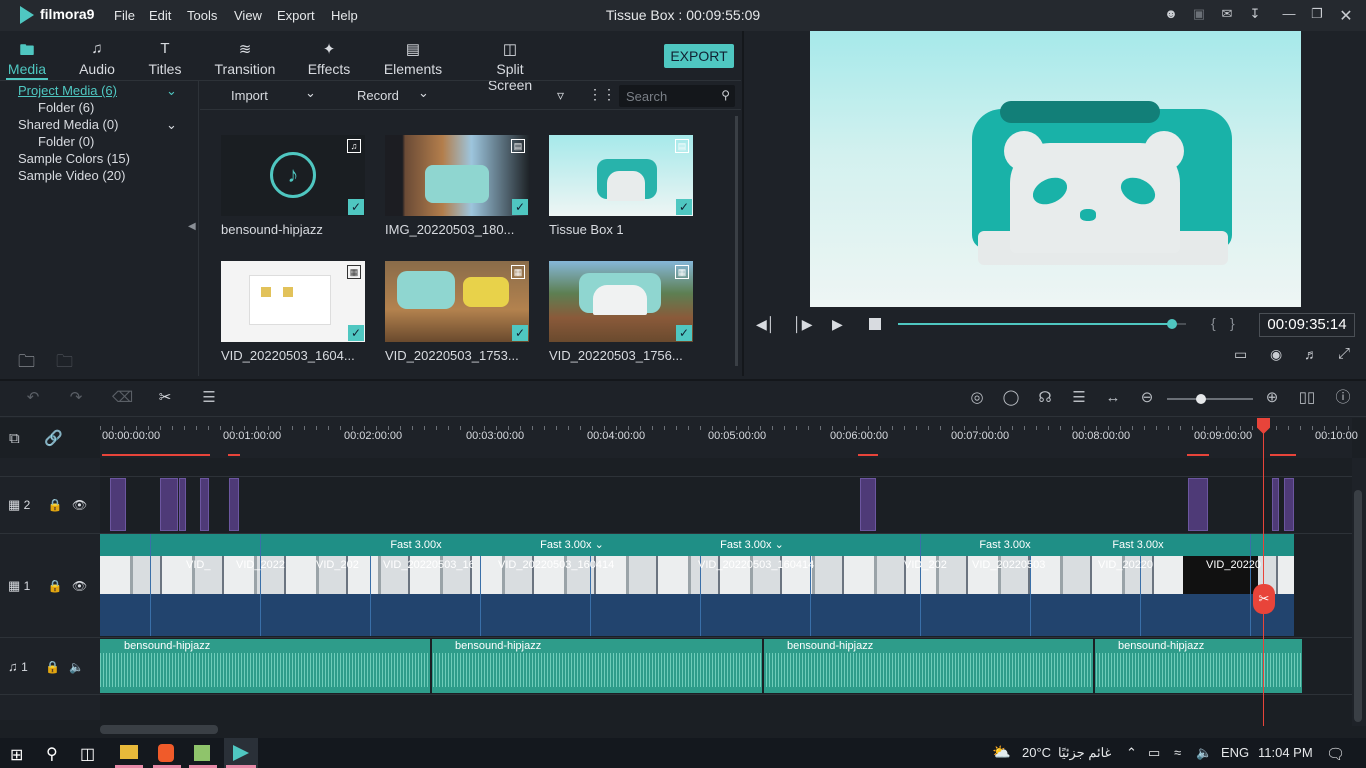 The width and height of the screenshot is (1366, 768). Describe the element at coordinates (33, 398) in the screenshot. I see `undo-icon: ↶` at that location.